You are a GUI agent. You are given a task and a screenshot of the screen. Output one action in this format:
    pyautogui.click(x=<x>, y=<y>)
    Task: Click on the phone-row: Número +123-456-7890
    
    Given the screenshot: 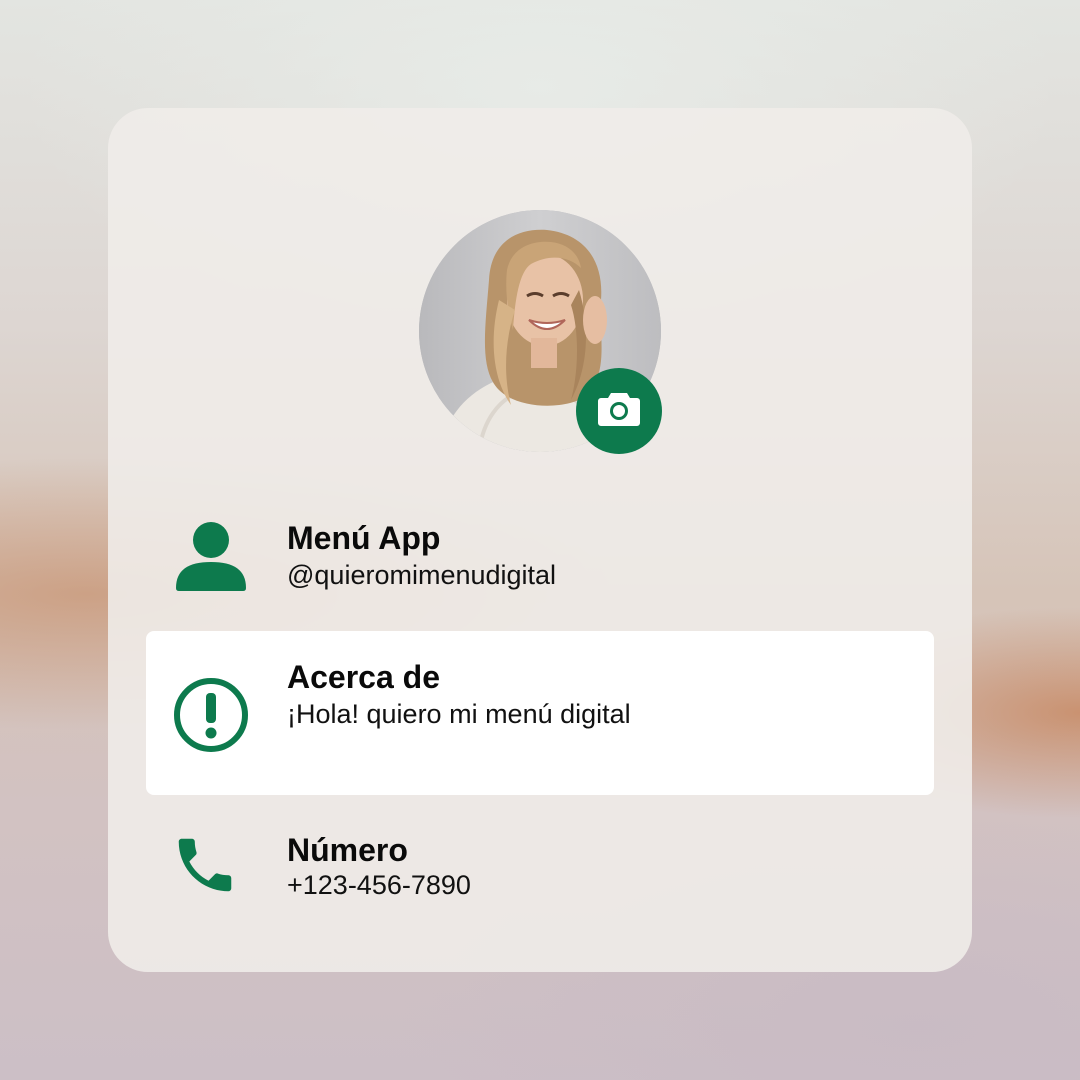 What is the action you would take?
    pyautogui.click(x=540, y=878)
    